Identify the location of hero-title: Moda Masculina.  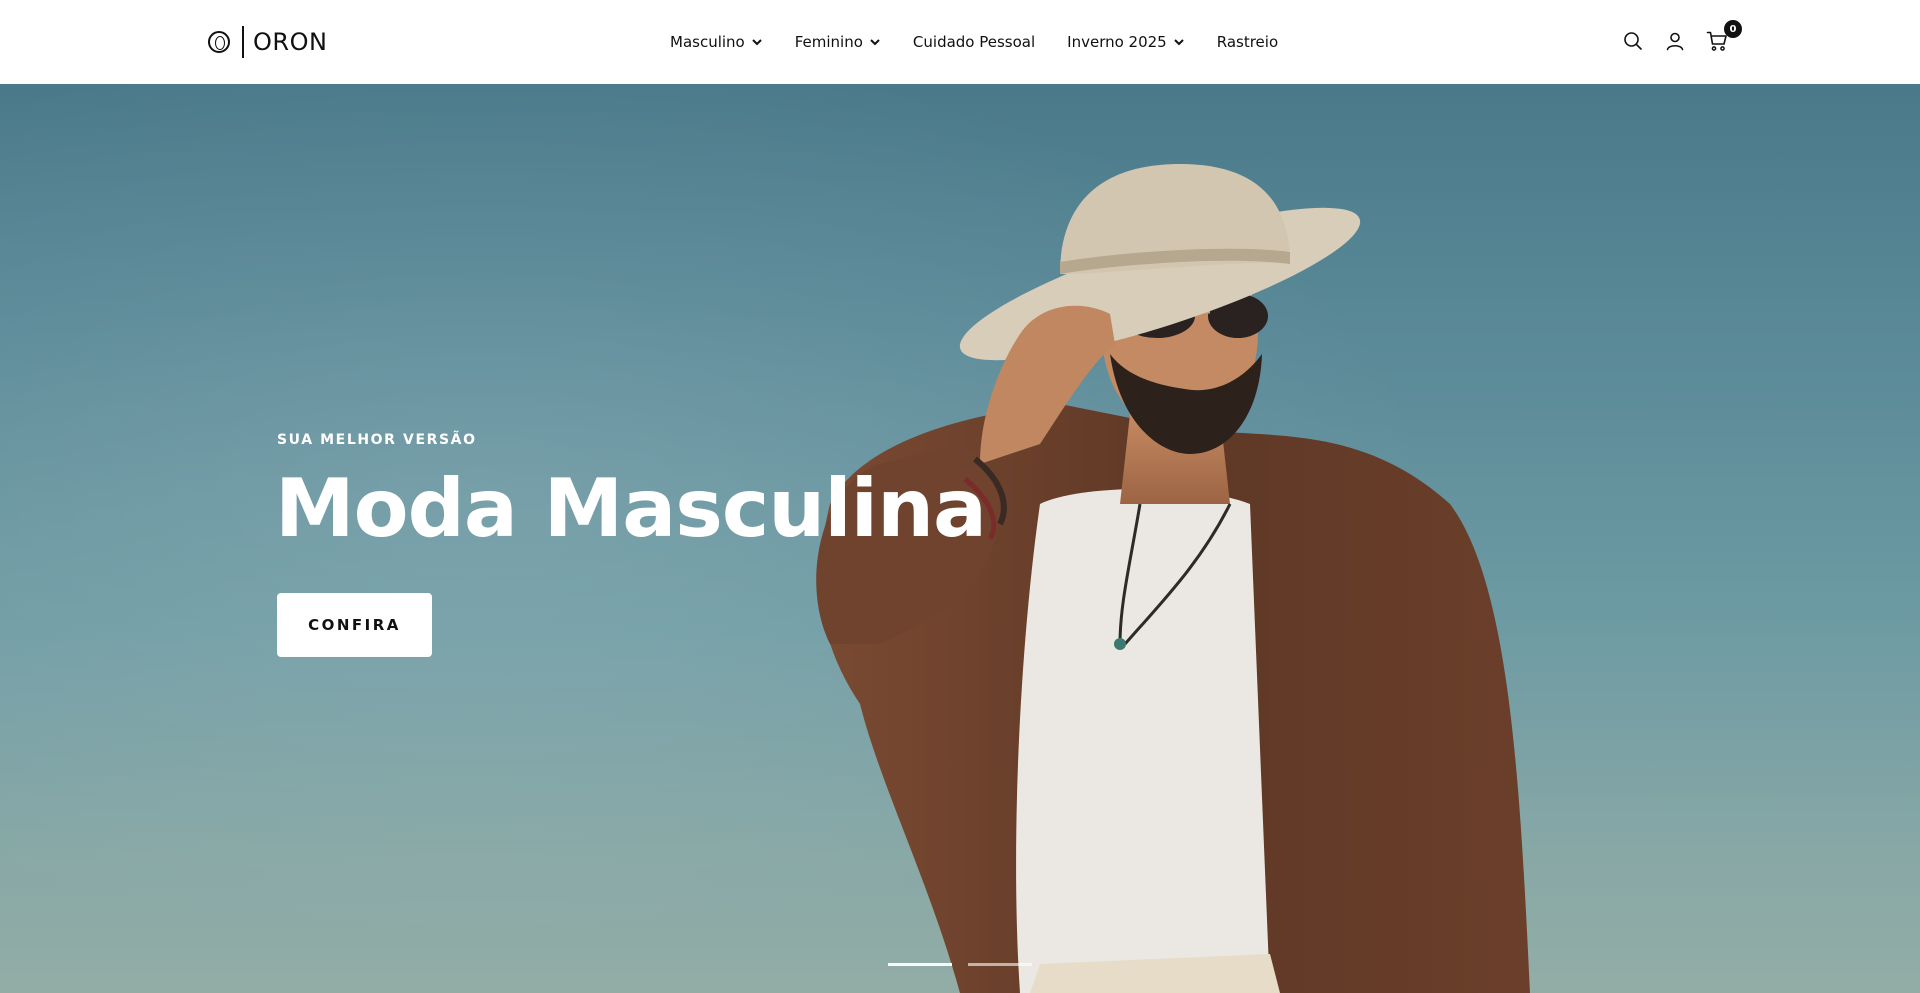
(631, 508).